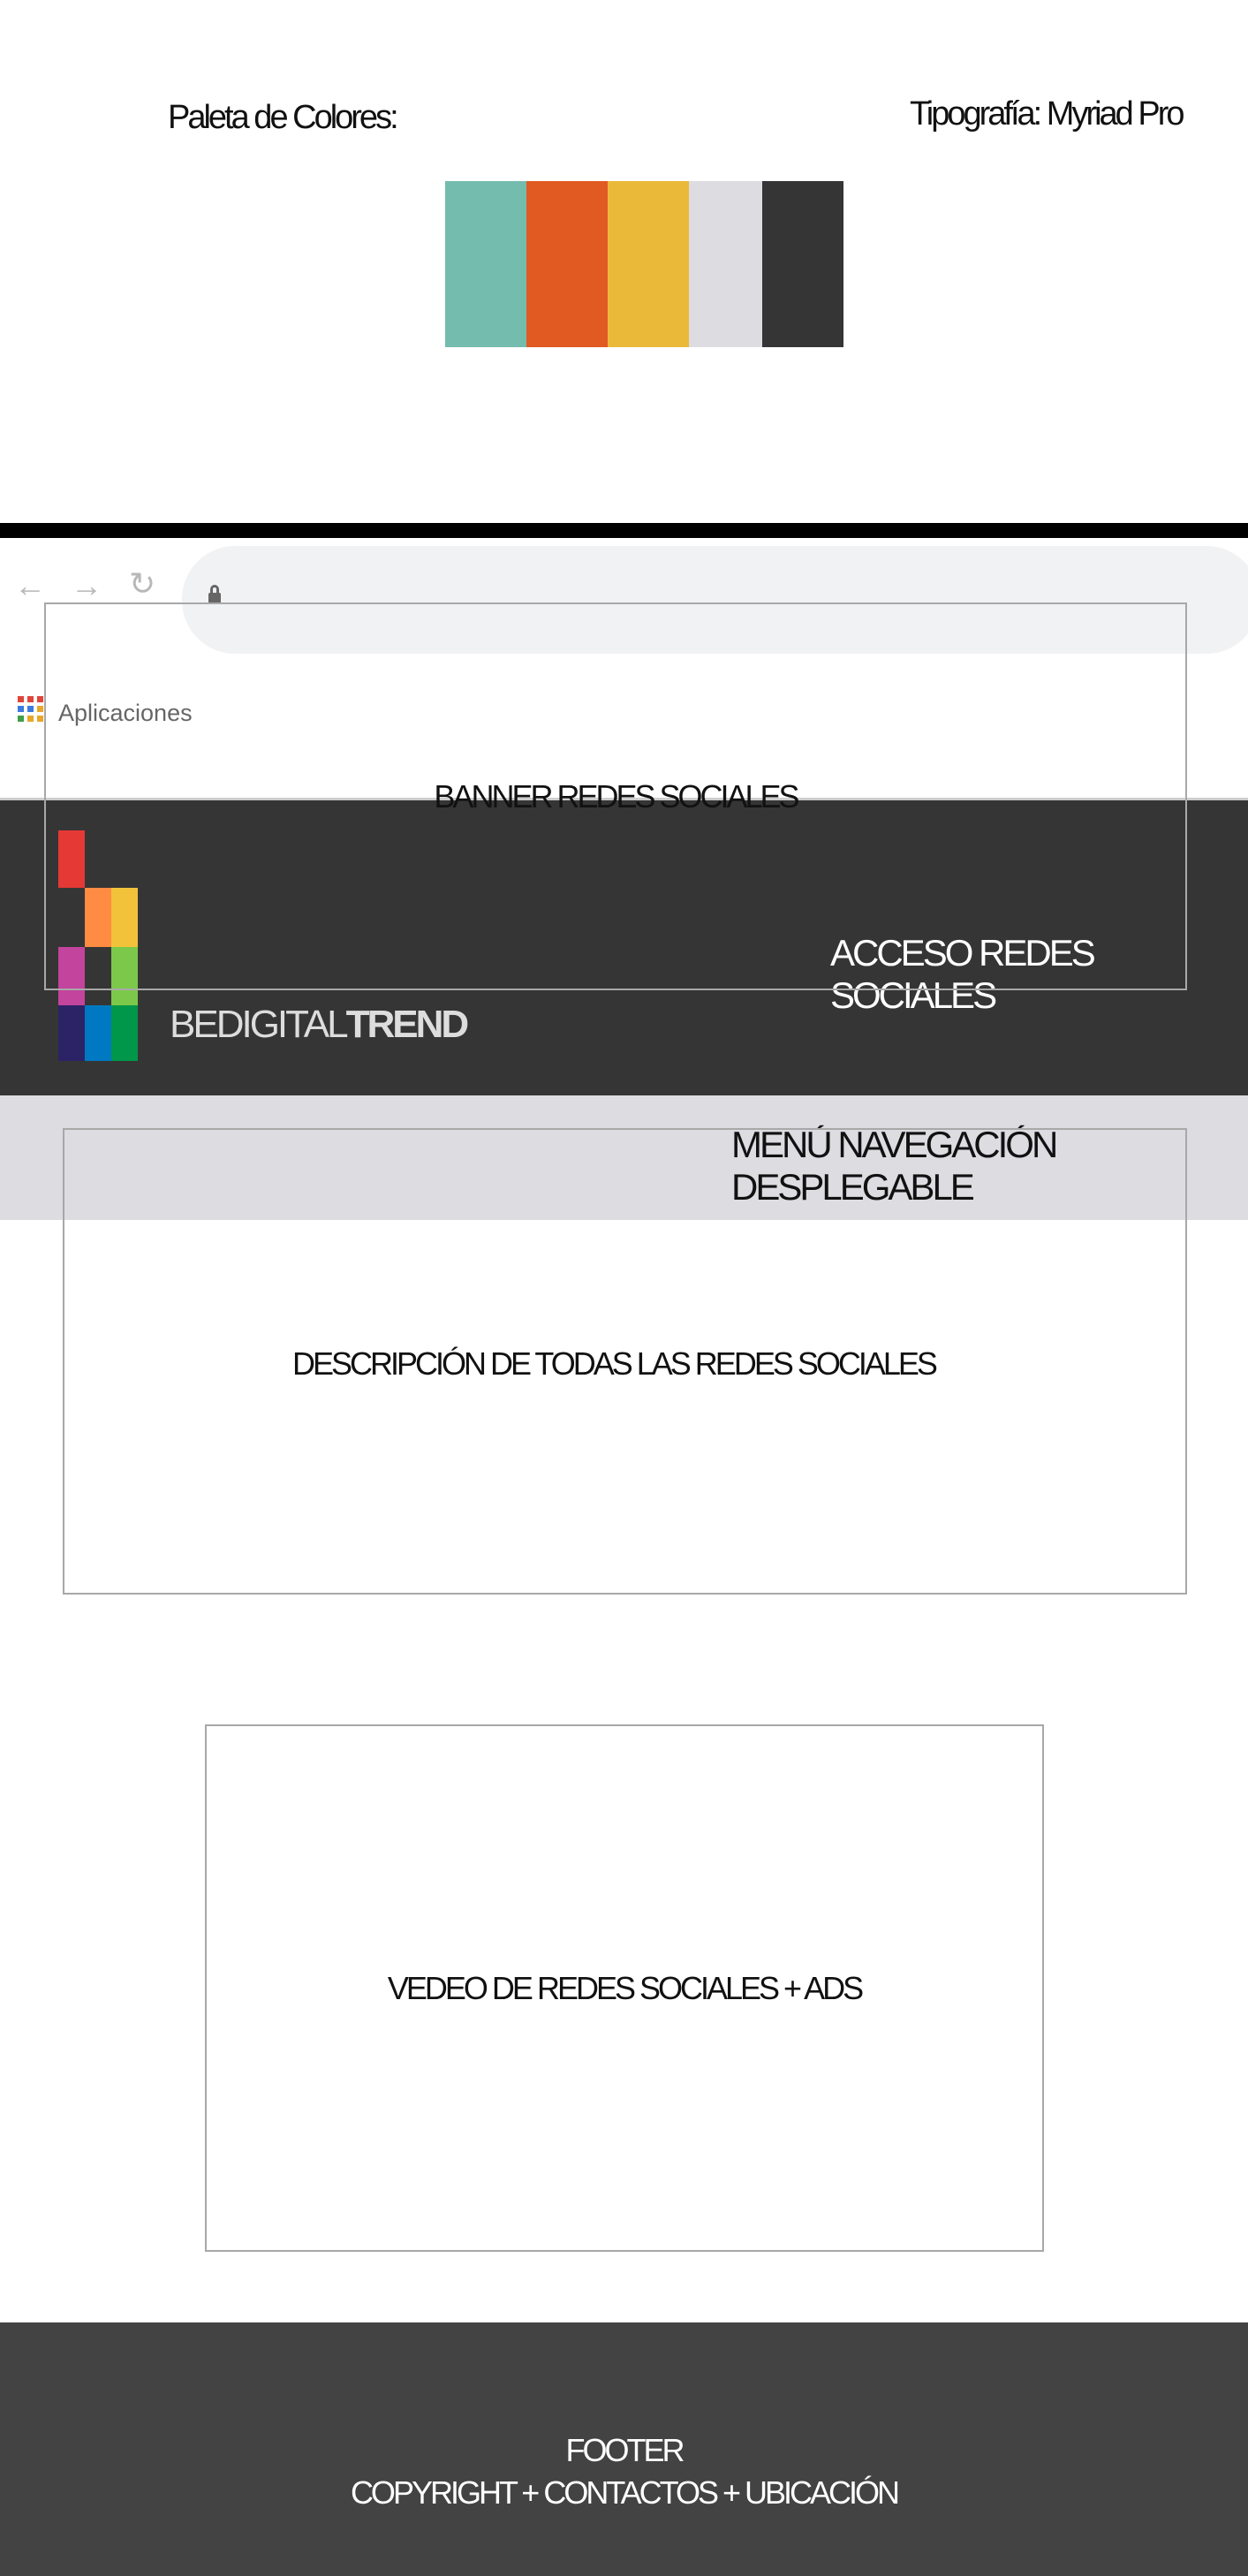 This screenshot has height=2576, width=1248. I want to click on video-label: VEDEO DE REDES SOCIALES + ADS, so click(626, 1988).